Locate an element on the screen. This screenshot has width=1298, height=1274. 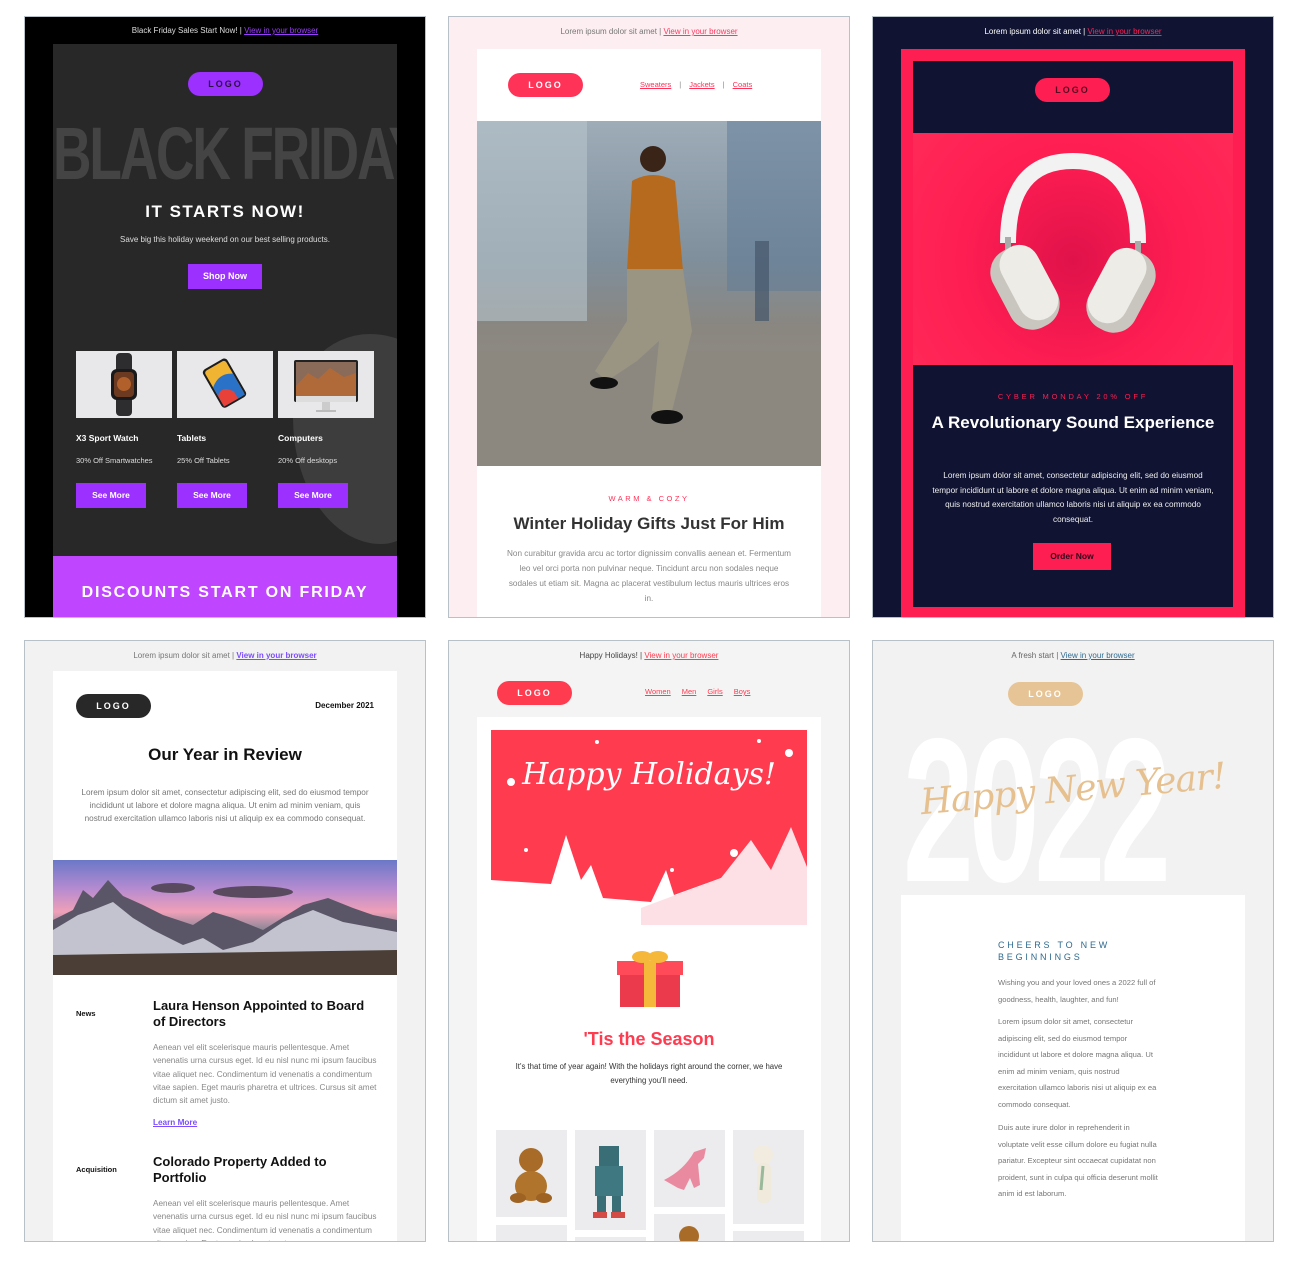
toy-plush-bear-image is located at coordinates (768, 1177).